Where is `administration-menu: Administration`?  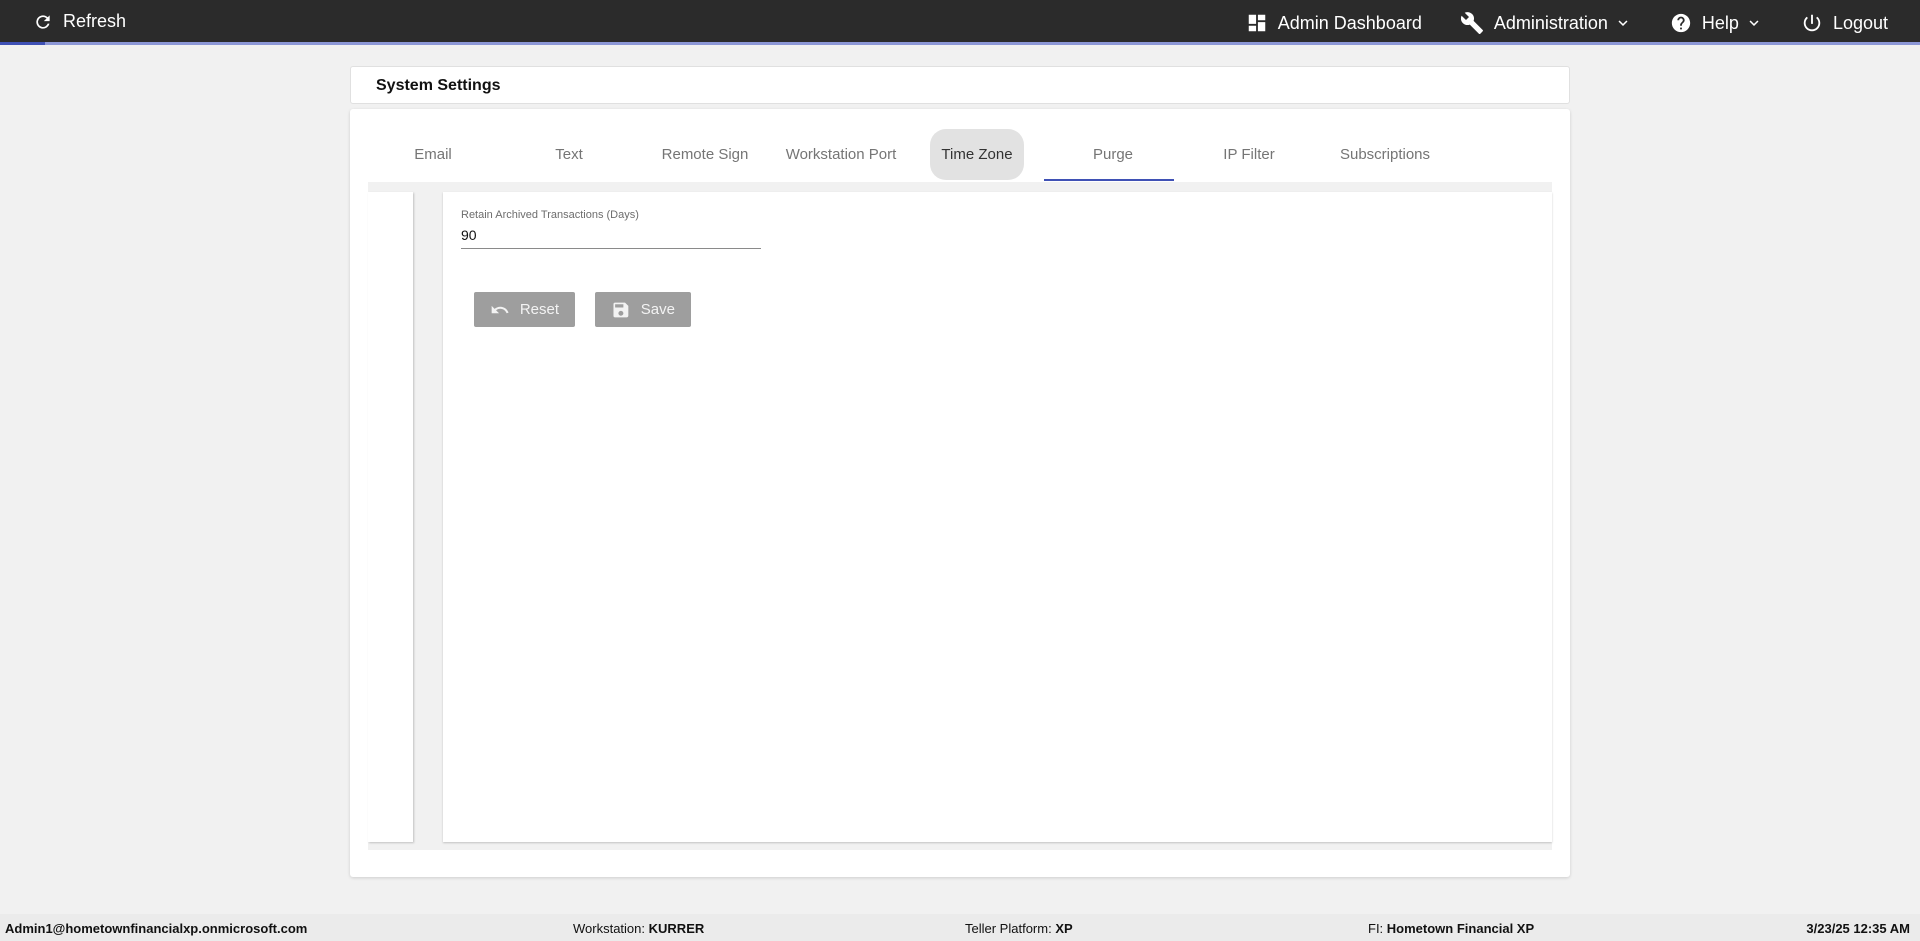 administration-menu: Administration is located at coordinates (1546, 23).